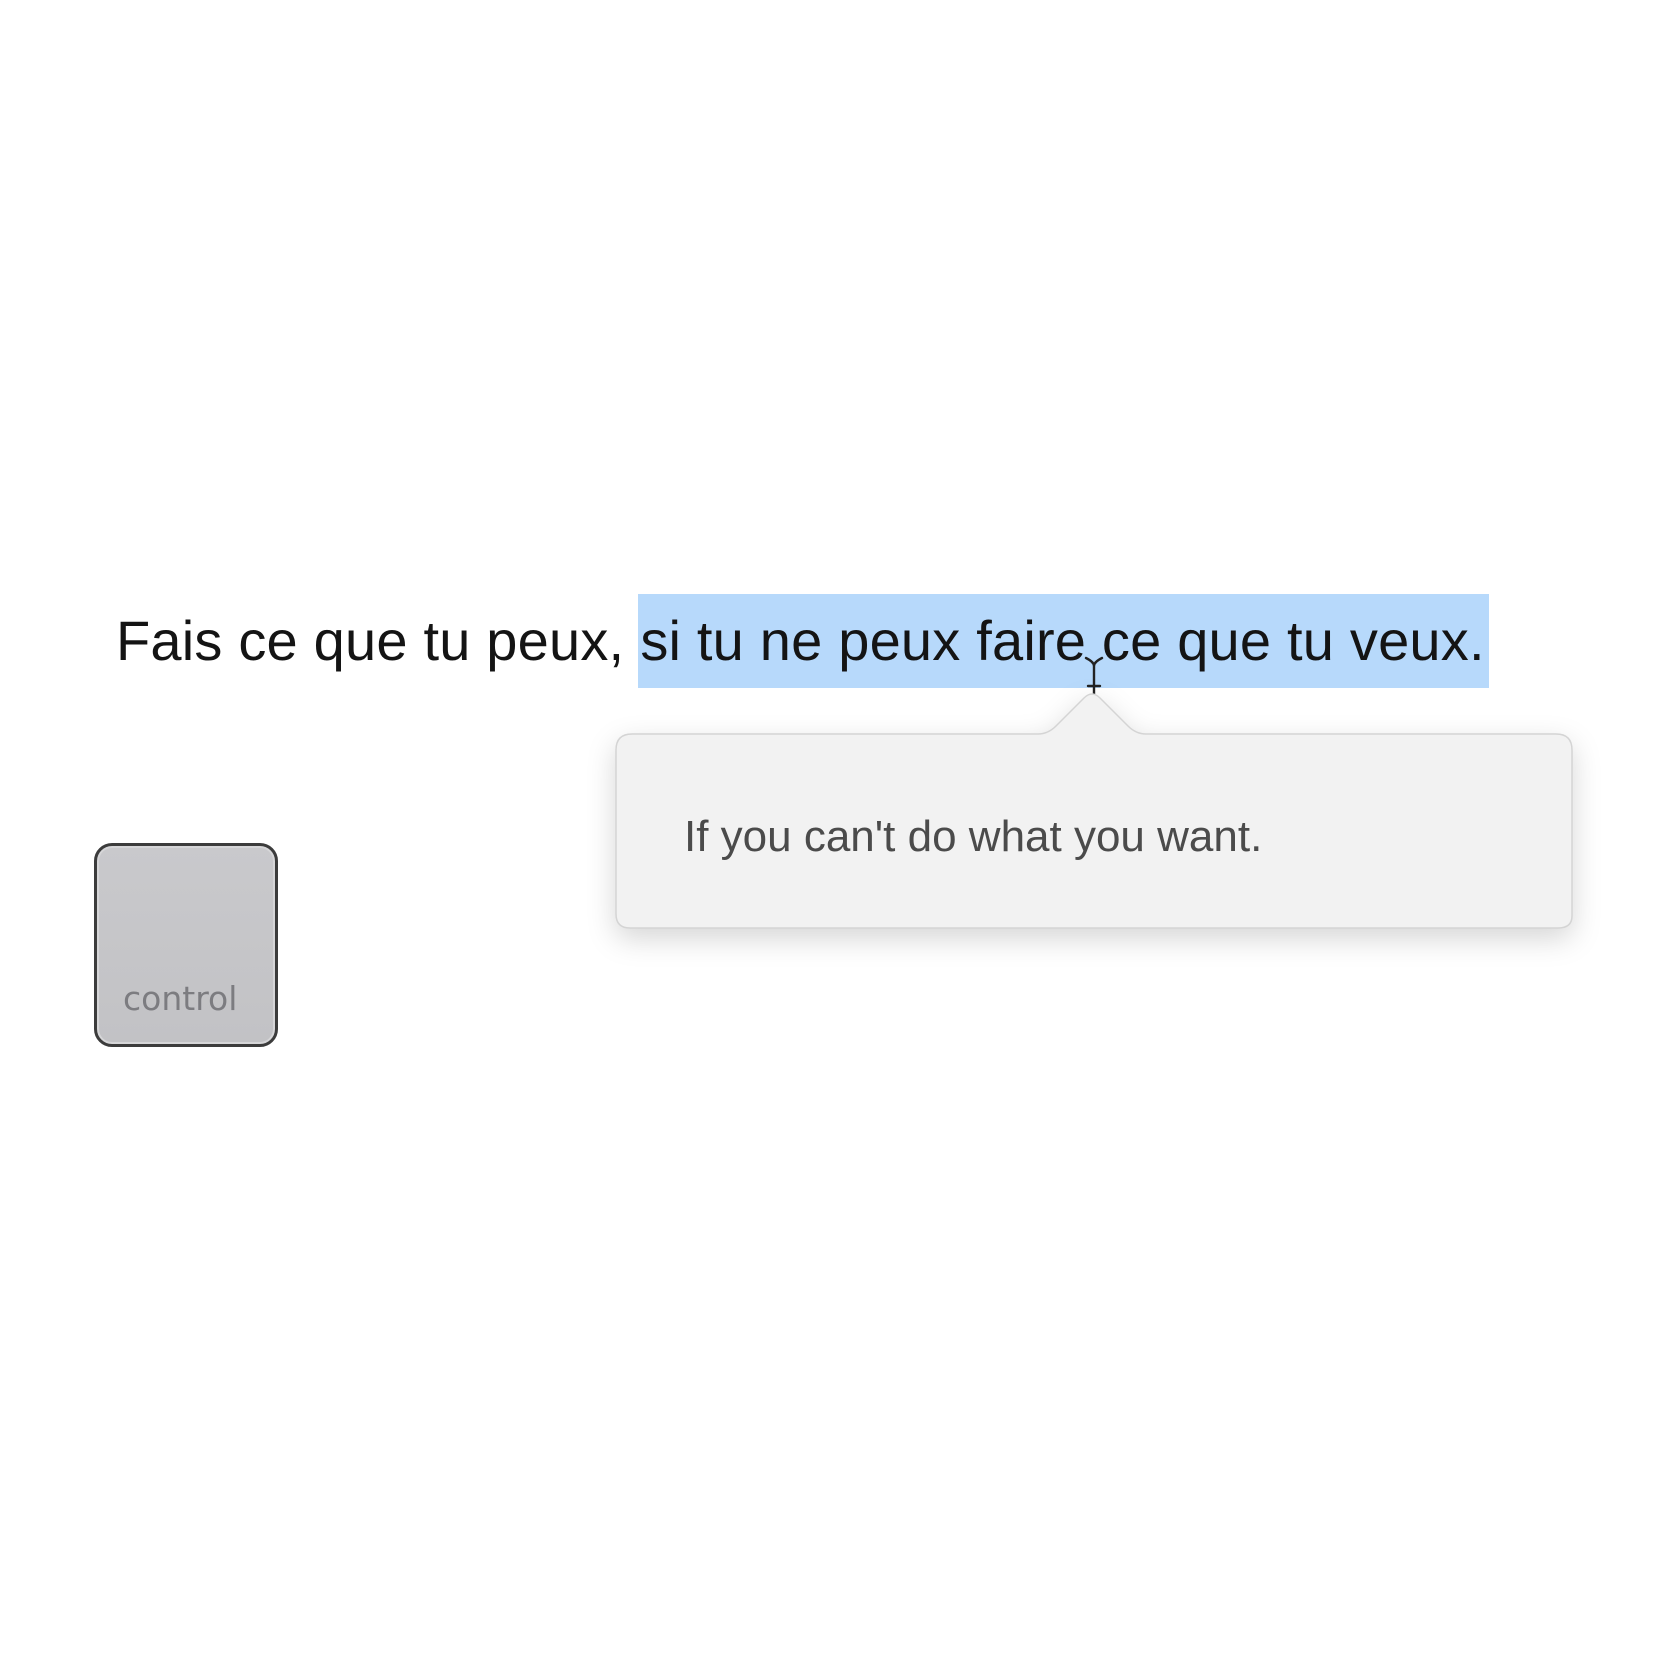  What do you see at coordinates (377, 641) in the screenshot?
I see `sentence-plain-text: Fais ce que tu peux,` at bounding box center [377, 641].